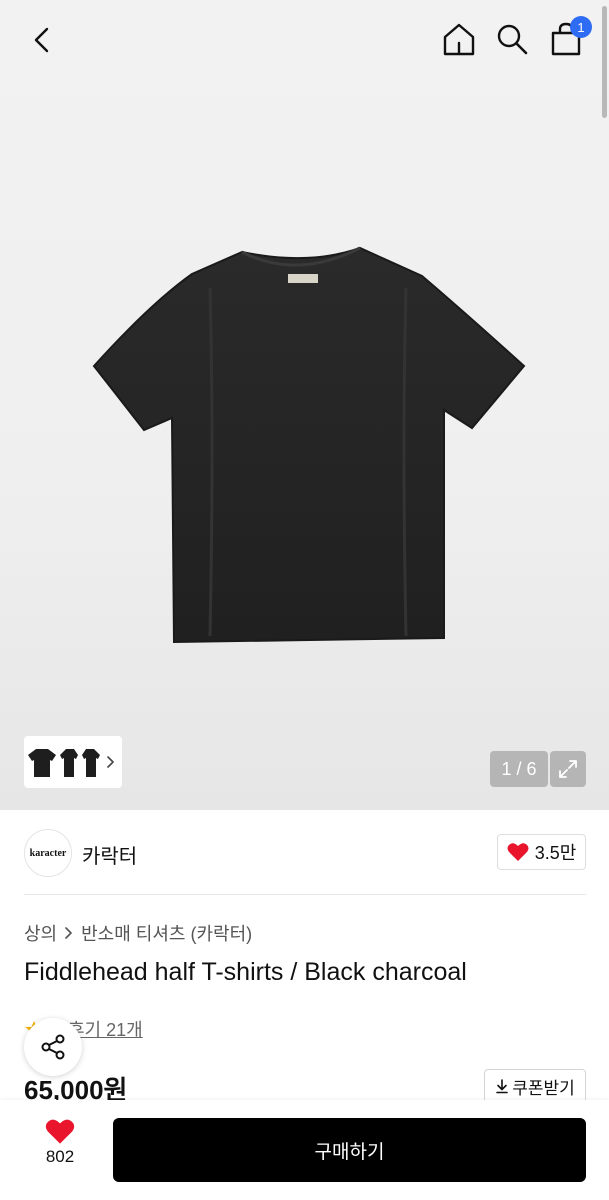 This screenshot has height=1200, width=609. I want to click on share-button, so click(53, 1047).